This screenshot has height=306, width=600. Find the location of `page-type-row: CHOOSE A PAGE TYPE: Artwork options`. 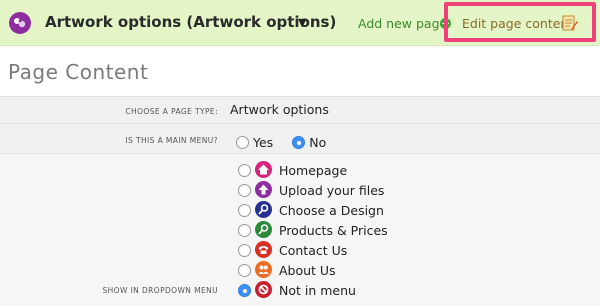

page-type-row: CHOOSE A PAGE TYPE: Artwork options is located at coordinates (300, 109).